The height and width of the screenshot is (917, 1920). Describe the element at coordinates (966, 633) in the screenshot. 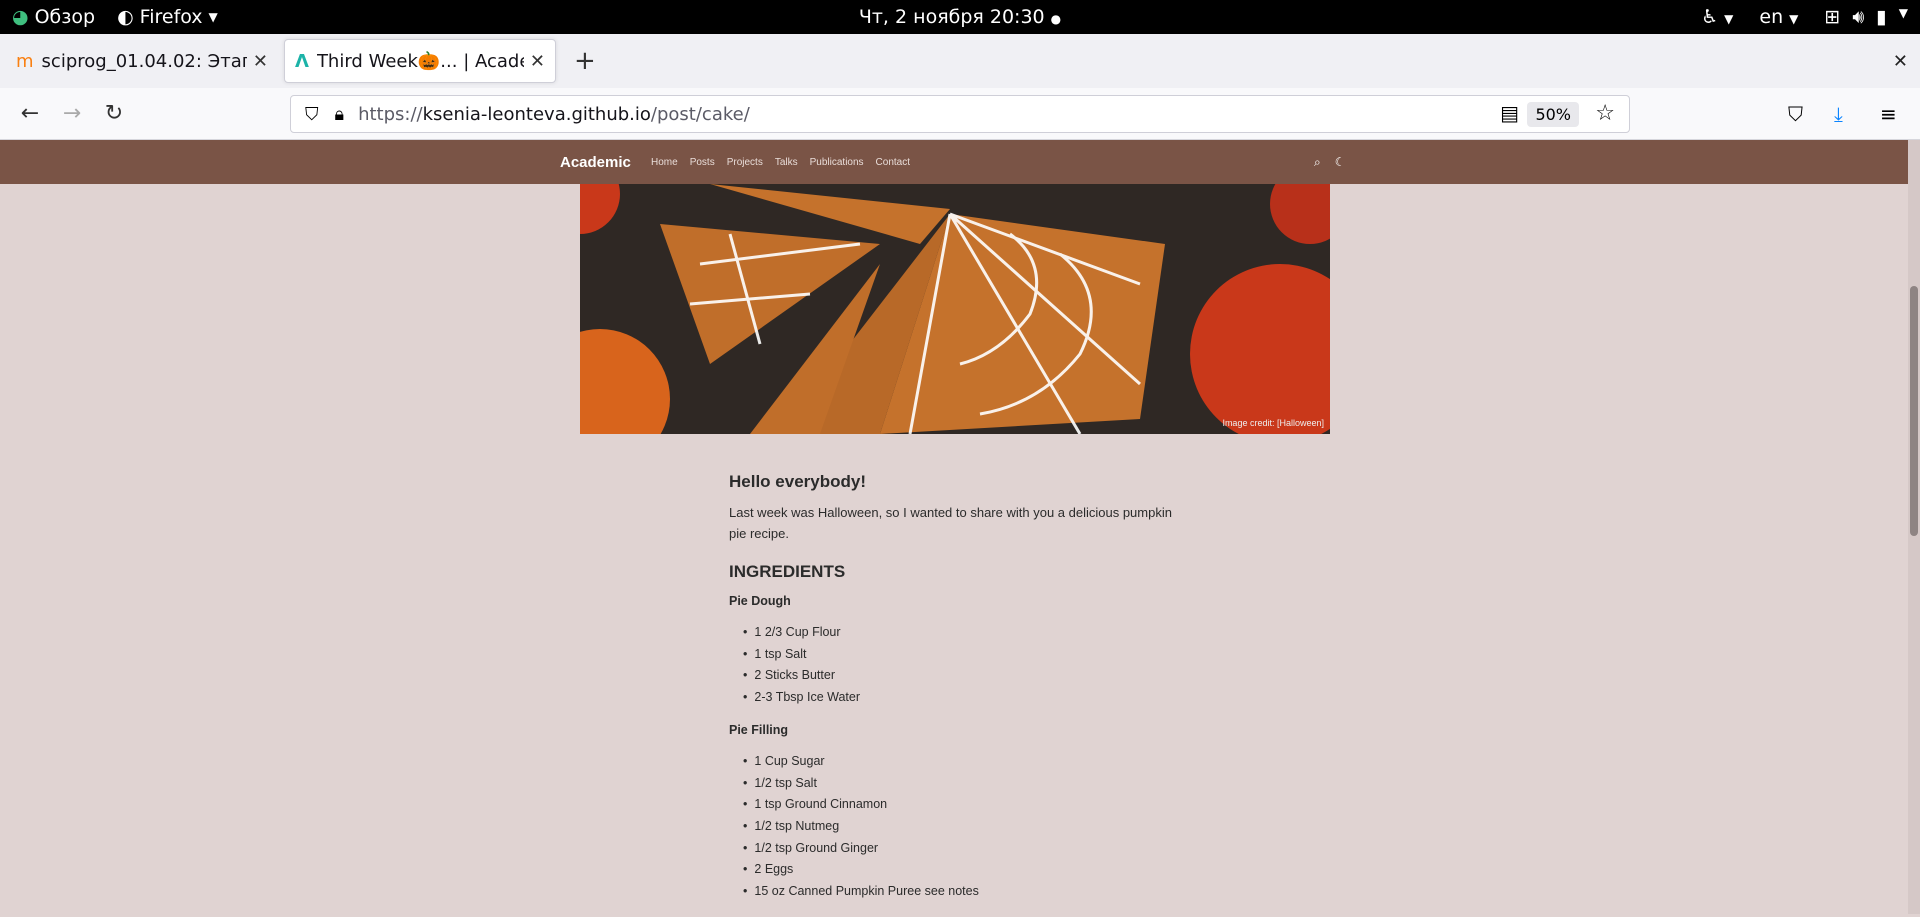

I see `list-item: 1 2/3 Cup Flour` at that location.